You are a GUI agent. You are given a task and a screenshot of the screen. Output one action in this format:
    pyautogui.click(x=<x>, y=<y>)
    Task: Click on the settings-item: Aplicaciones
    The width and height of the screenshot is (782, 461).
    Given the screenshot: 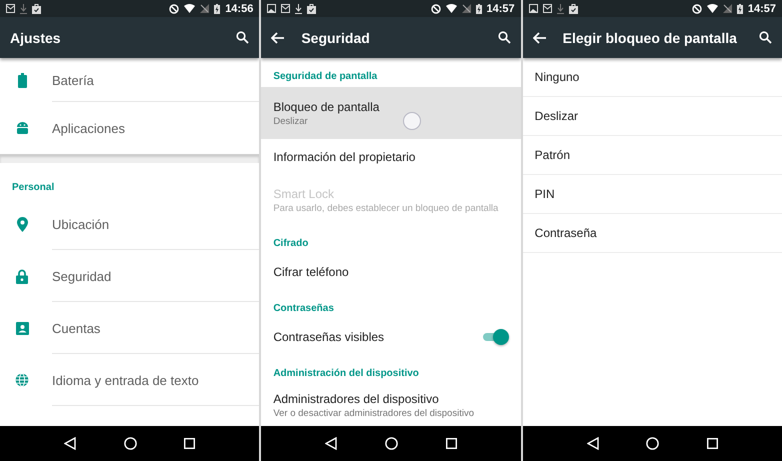 What is the action you would take?
    pyautogui.click(x=130, y=128)
    